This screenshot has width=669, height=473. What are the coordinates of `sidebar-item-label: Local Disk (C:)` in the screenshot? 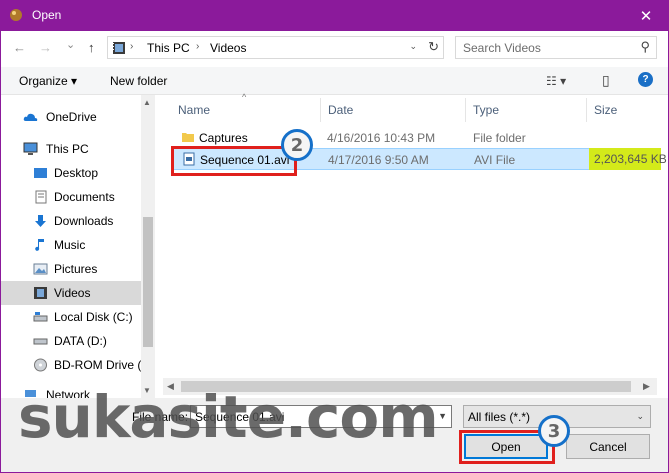 It's located at (93, 317).